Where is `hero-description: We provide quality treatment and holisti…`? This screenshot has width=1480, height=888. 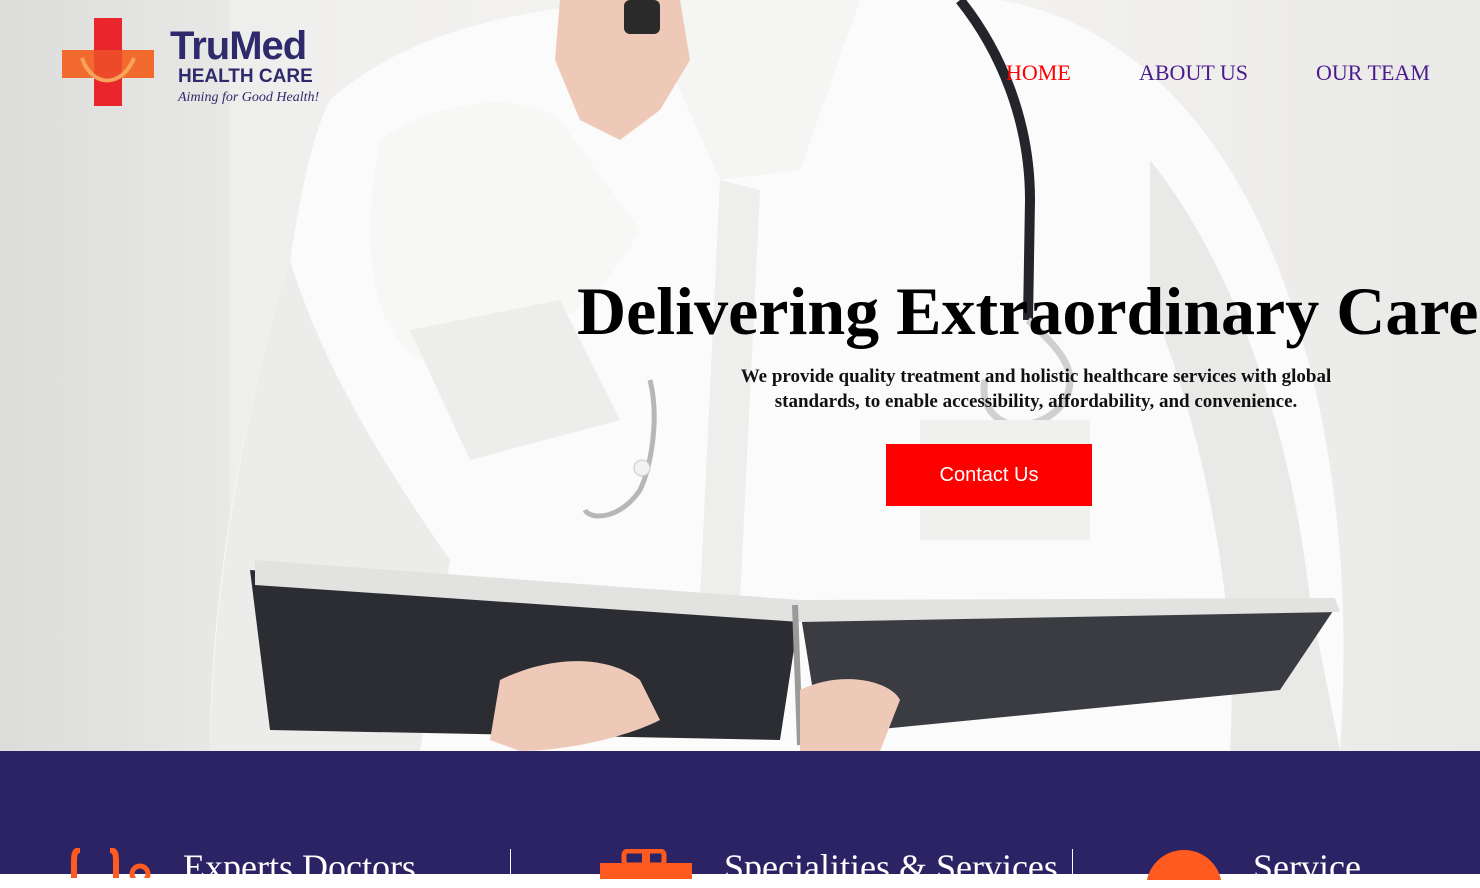 hero-description: We provide quality treatment and holisti… is located at coordinates (1036, 389).